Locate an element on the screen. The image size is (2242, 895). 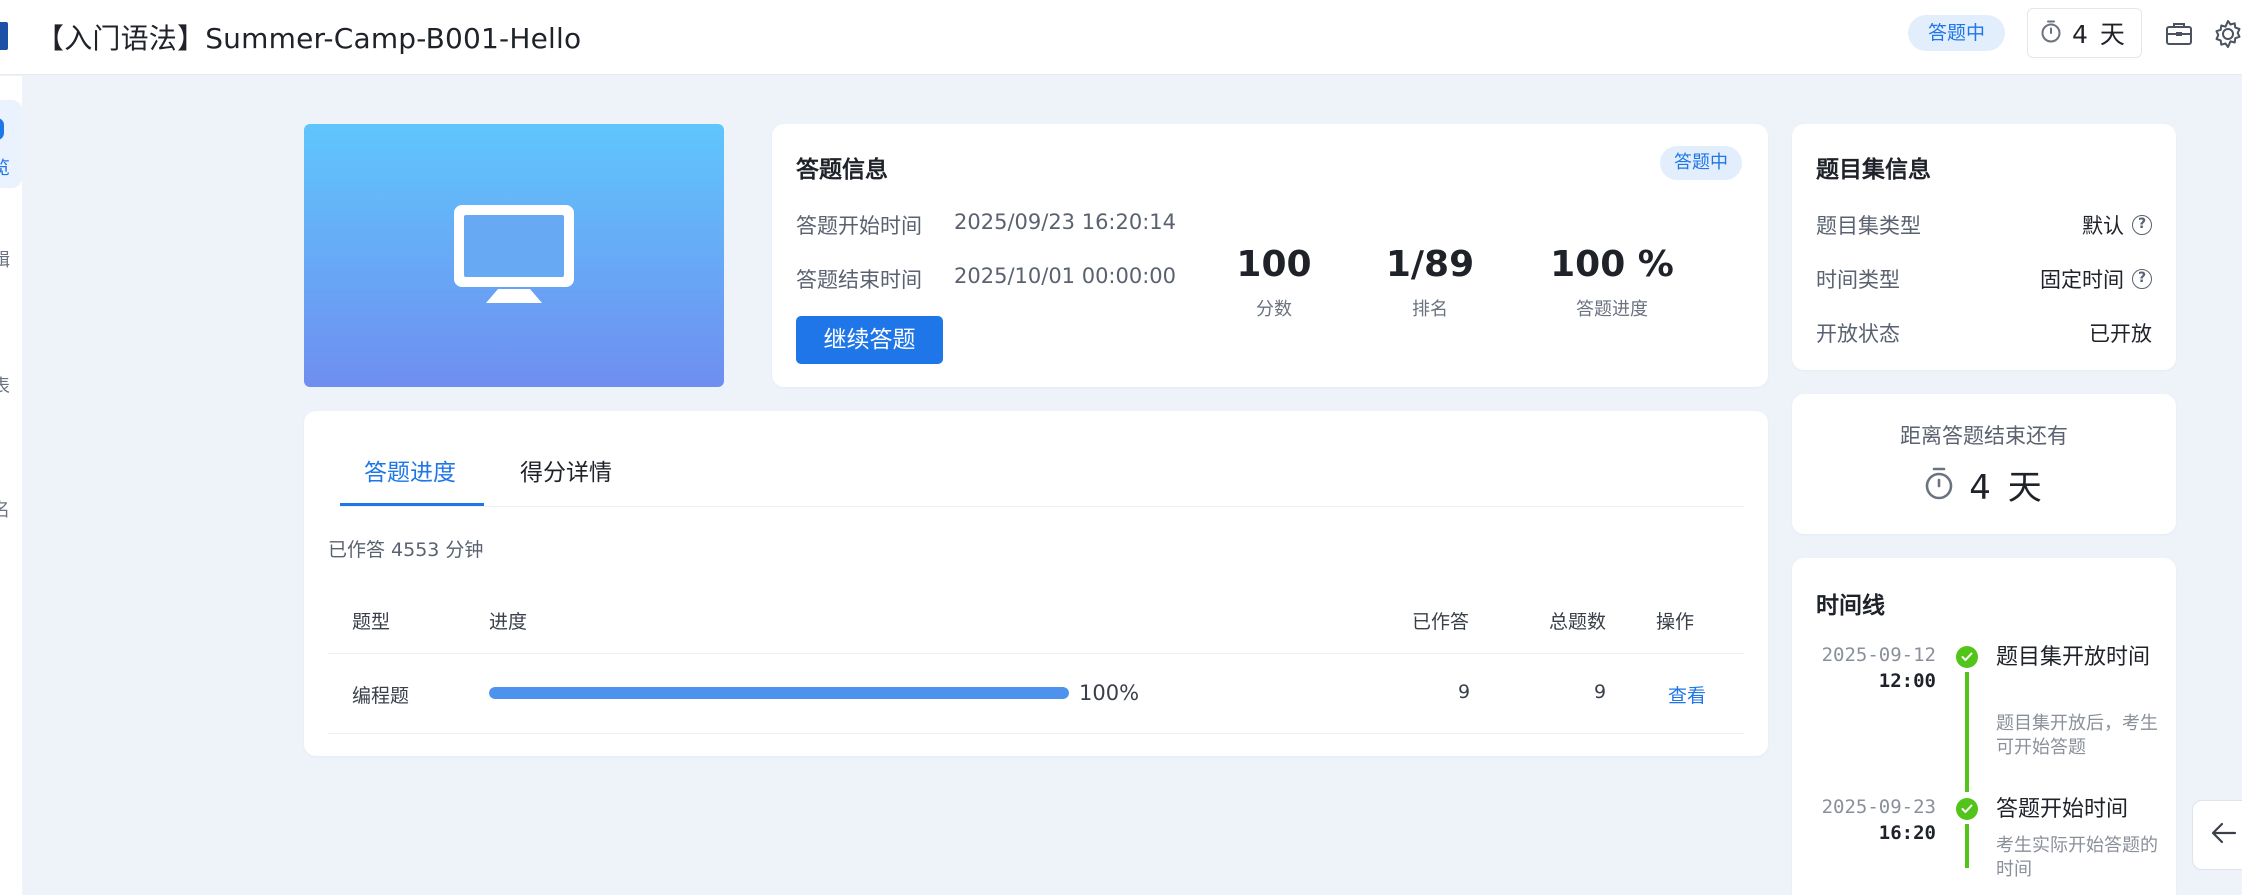
end-time-value: 2025/10/01 00:00:00 is located at coordinates (1065, 276).